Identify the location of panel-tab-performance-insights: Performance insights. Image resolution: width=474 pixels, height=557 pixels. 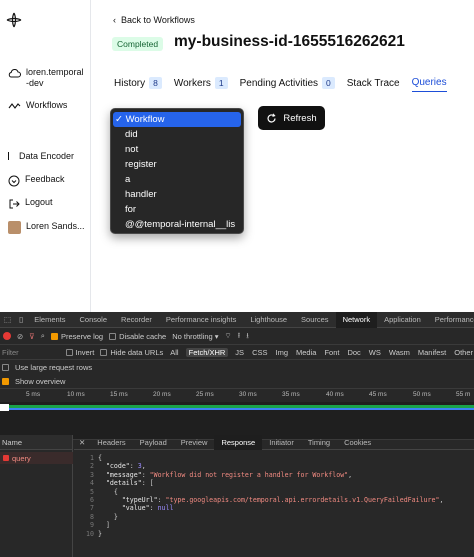
(201, 320).